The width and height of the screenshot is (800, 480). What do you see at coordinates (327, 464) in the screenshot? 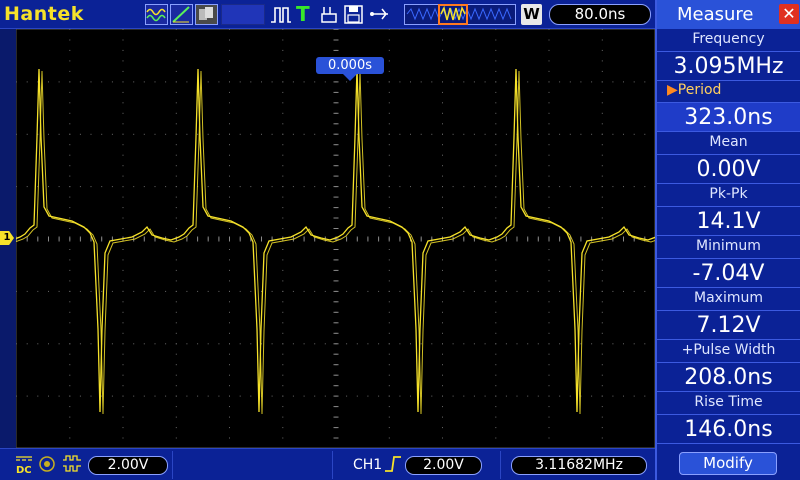
I see `bottom-status-bar: DC 2.00V CH1 2.00V 3.11682MHz` at bounding box center [327, 464].